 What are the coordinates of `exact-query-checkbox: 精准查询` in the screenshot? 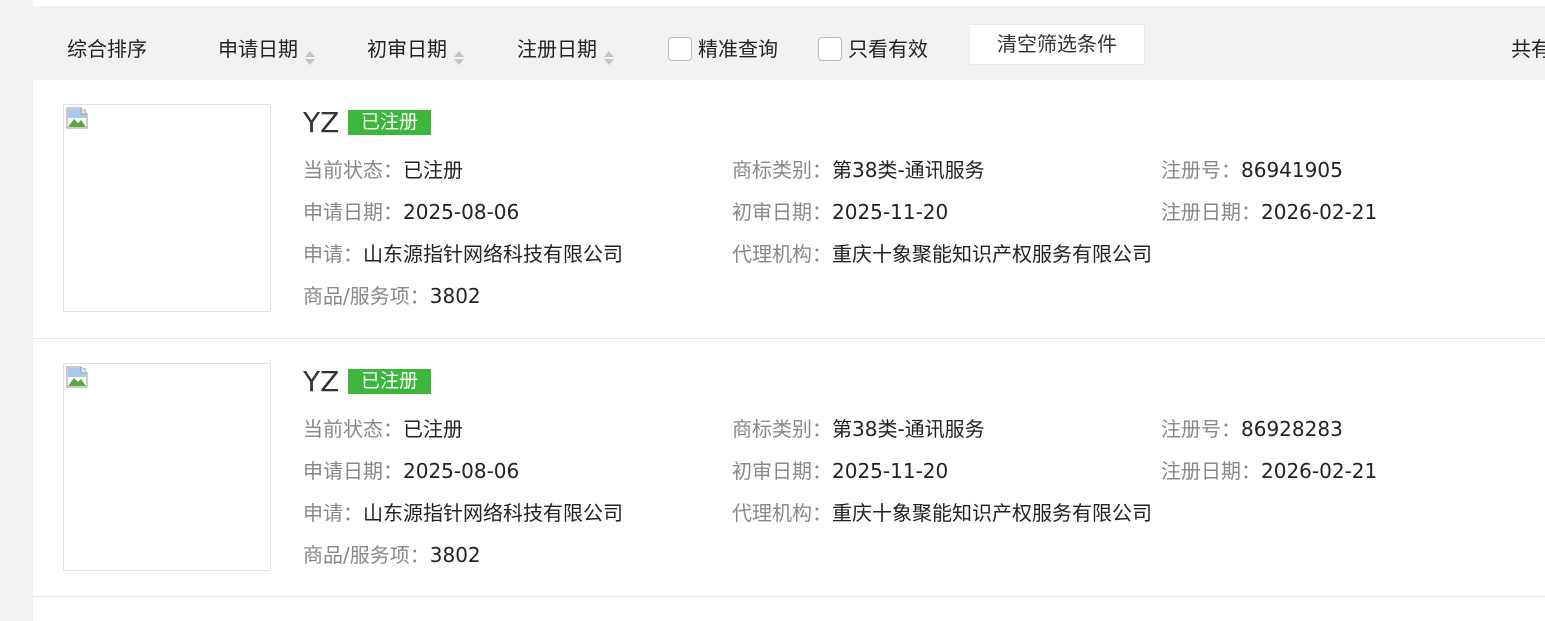 It's located at (723, 49).